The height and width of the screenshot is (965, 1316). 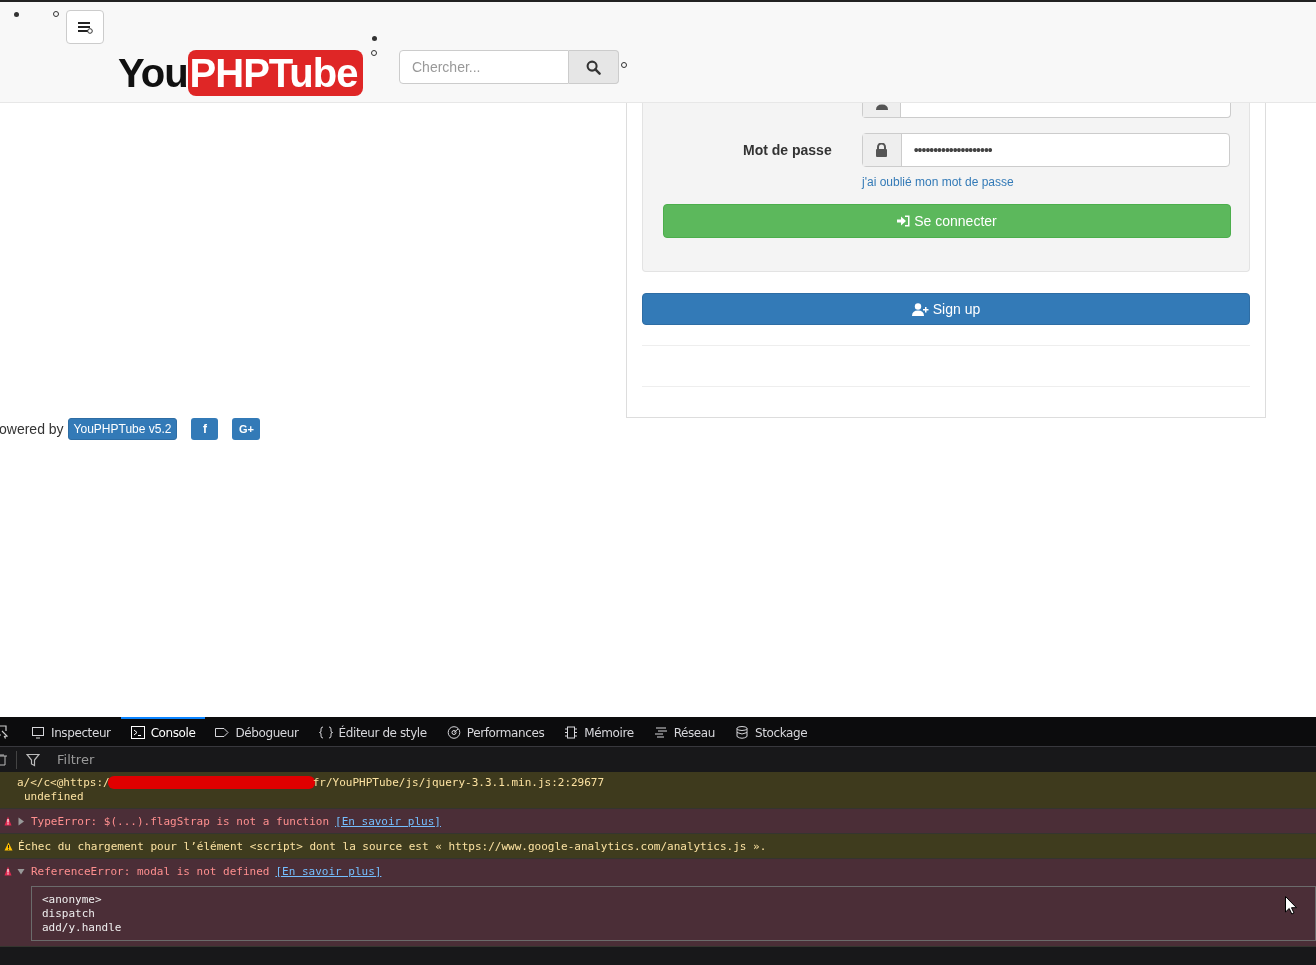 I want to click on devtools-tab: Stockage, so click(x=771, y=731).